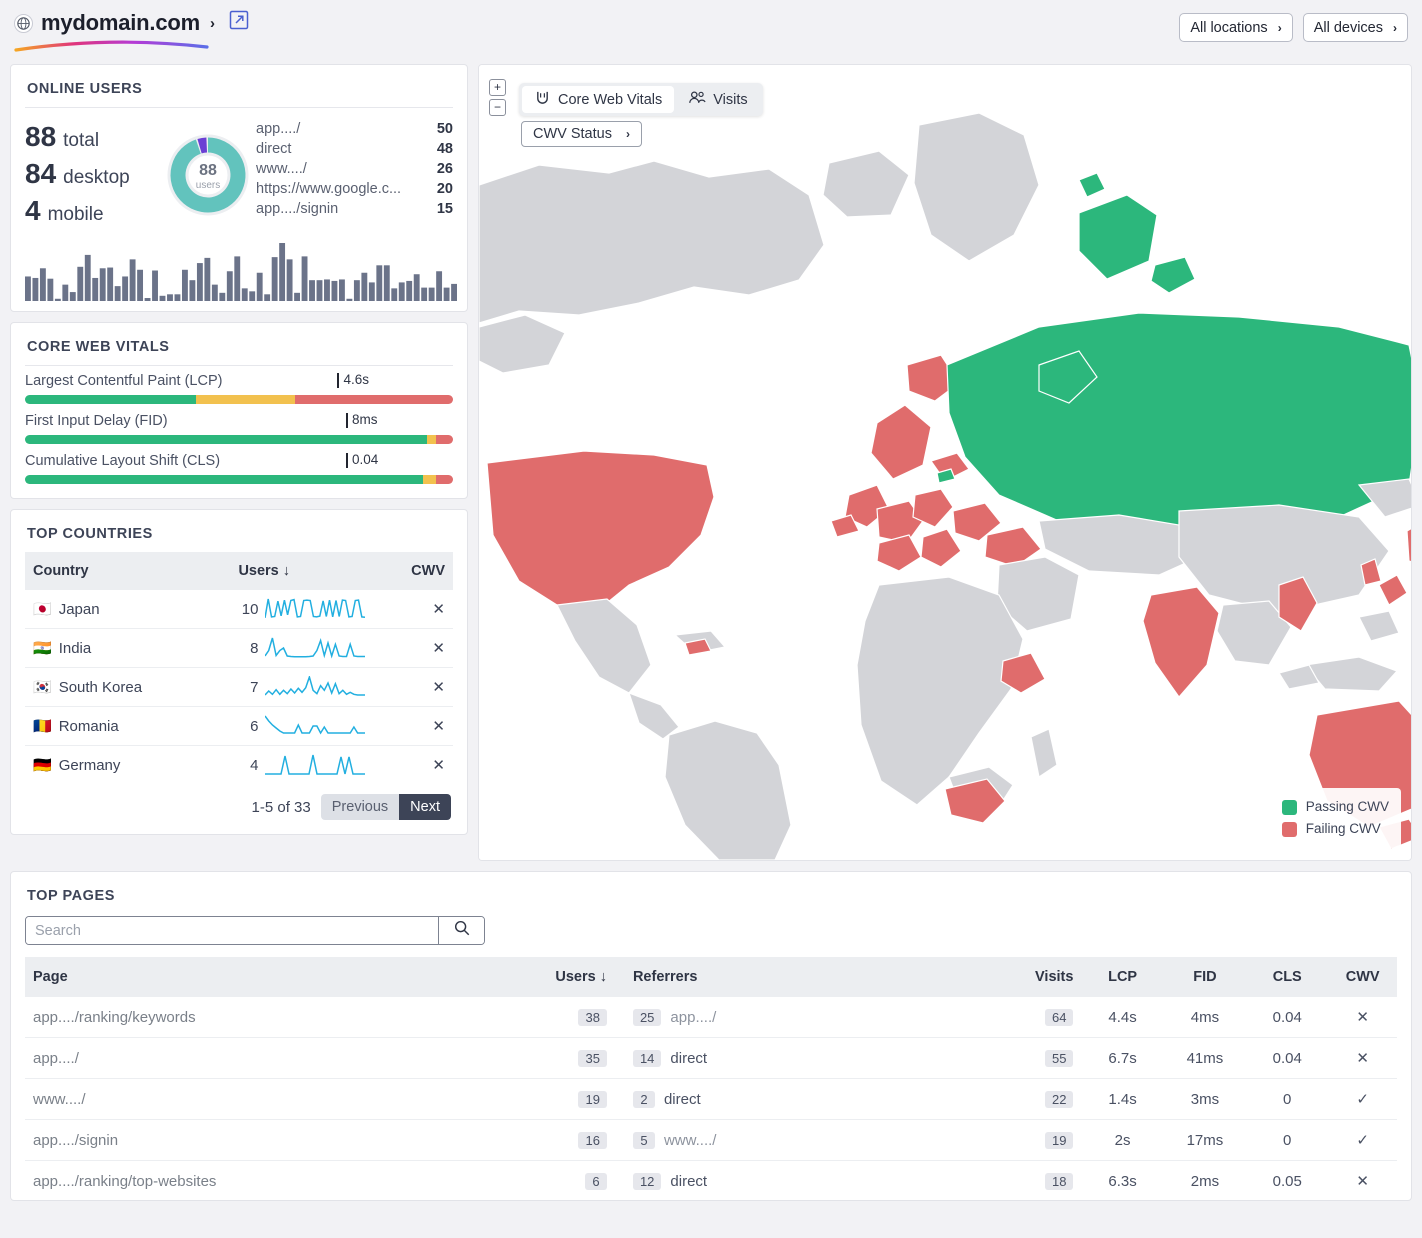 The height and width of the screenshot is (1238, 1422). Describe the element at coordinates (272, 1180) in the screenshot. I see `page-cell: app..../ranking/top-websites` at that location.